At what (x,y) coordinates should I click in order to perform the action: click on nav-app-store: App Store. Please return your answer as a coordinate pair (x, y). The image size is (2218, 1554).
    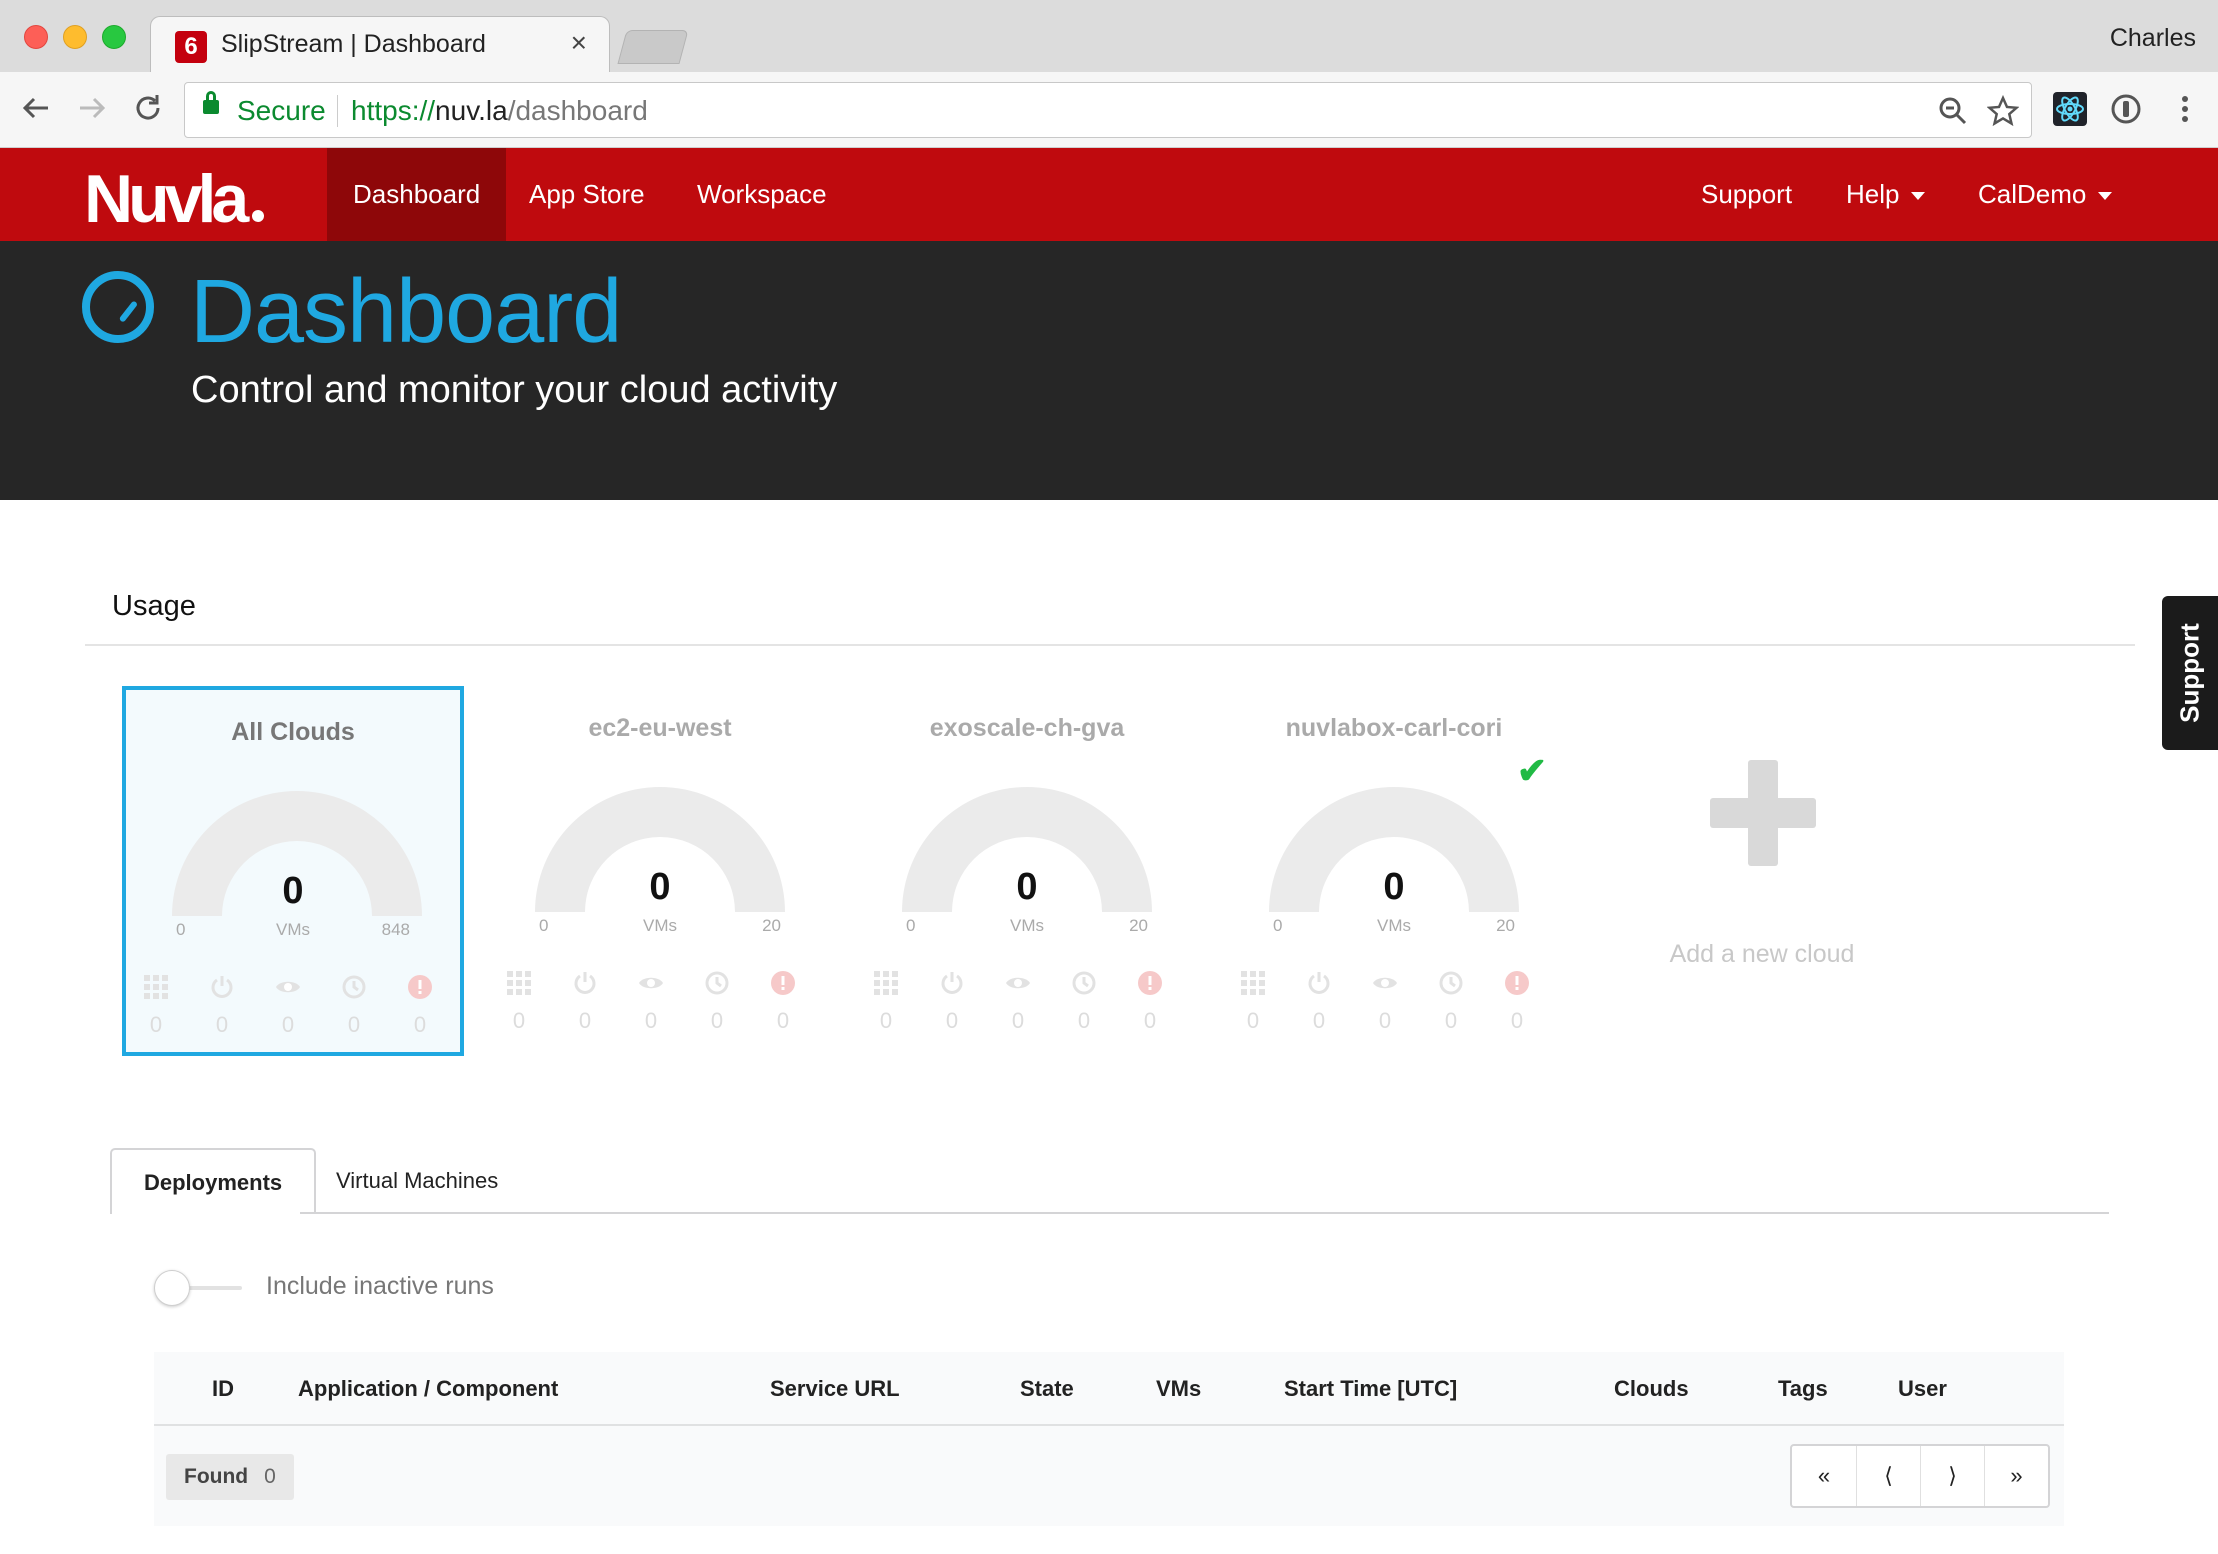
    Looking at the image, I should click on (587, 194).